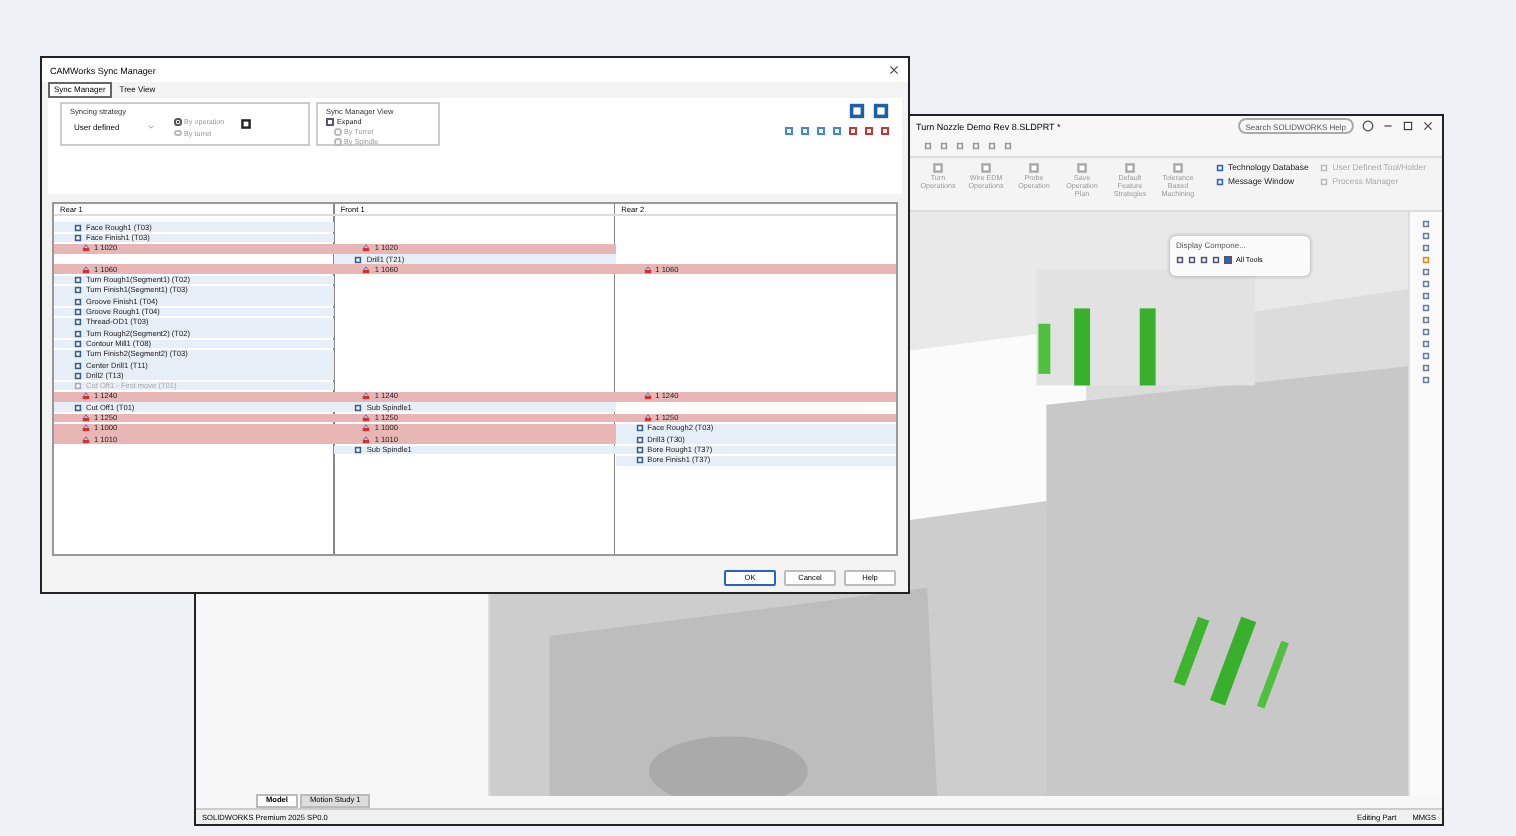  I want to click on checkbox, so click(1228, 260).